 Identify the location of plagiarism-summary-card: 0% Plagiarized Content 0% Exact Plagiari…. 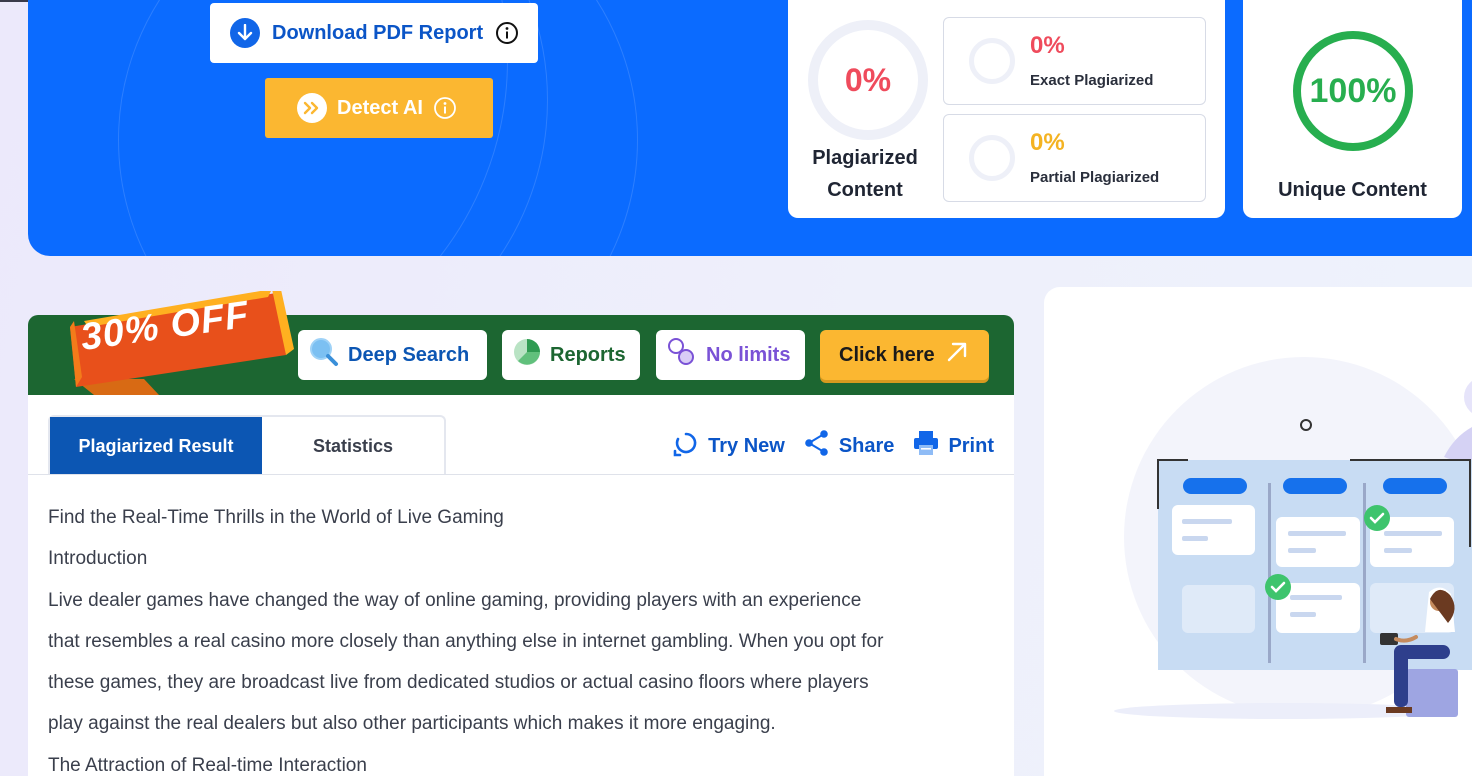
(1006, 109).